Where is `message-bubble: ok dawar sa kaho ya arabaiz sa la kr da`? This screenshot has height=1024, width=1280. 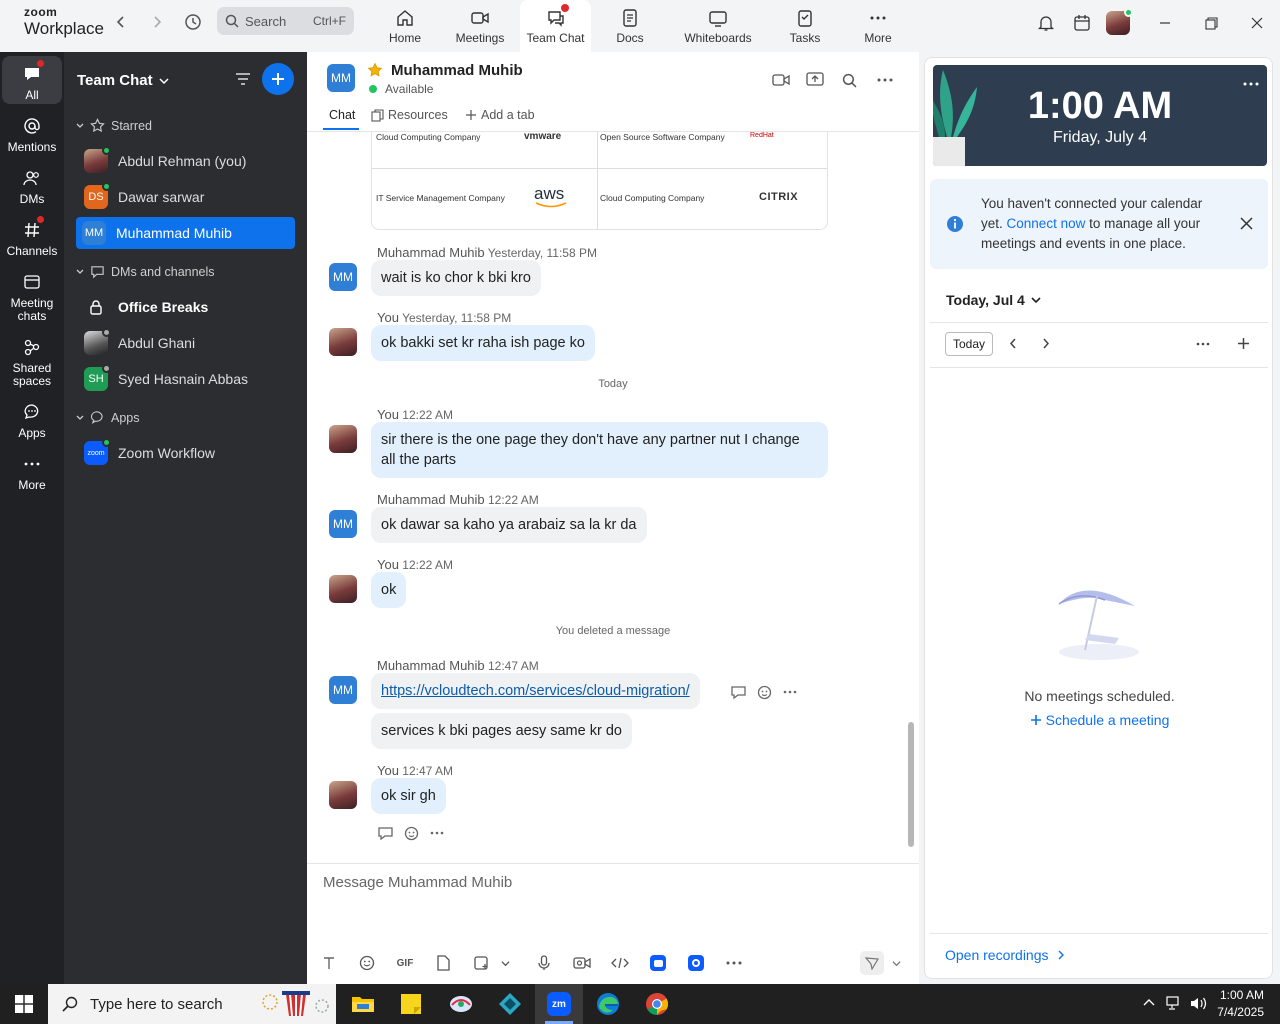
message-bubble: ok dawar sa kaho ya arabaiz sa la kr da is located at coordinates (509, 525).